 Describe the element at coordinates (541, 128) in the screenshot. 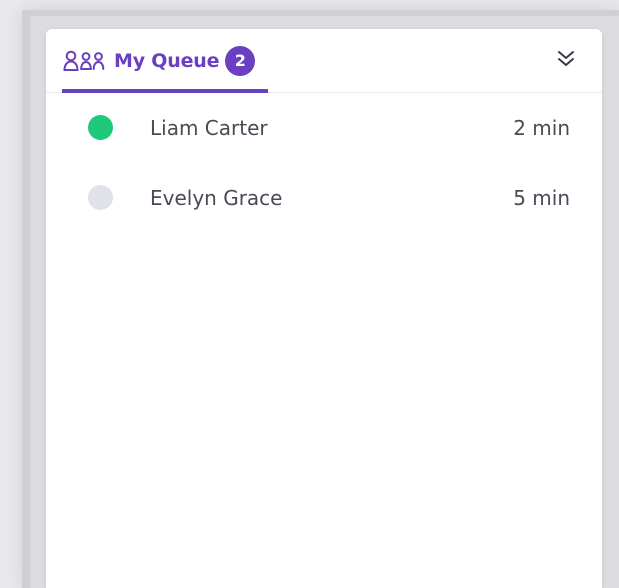

I see `queue-wait-time: 2 min` at that location.